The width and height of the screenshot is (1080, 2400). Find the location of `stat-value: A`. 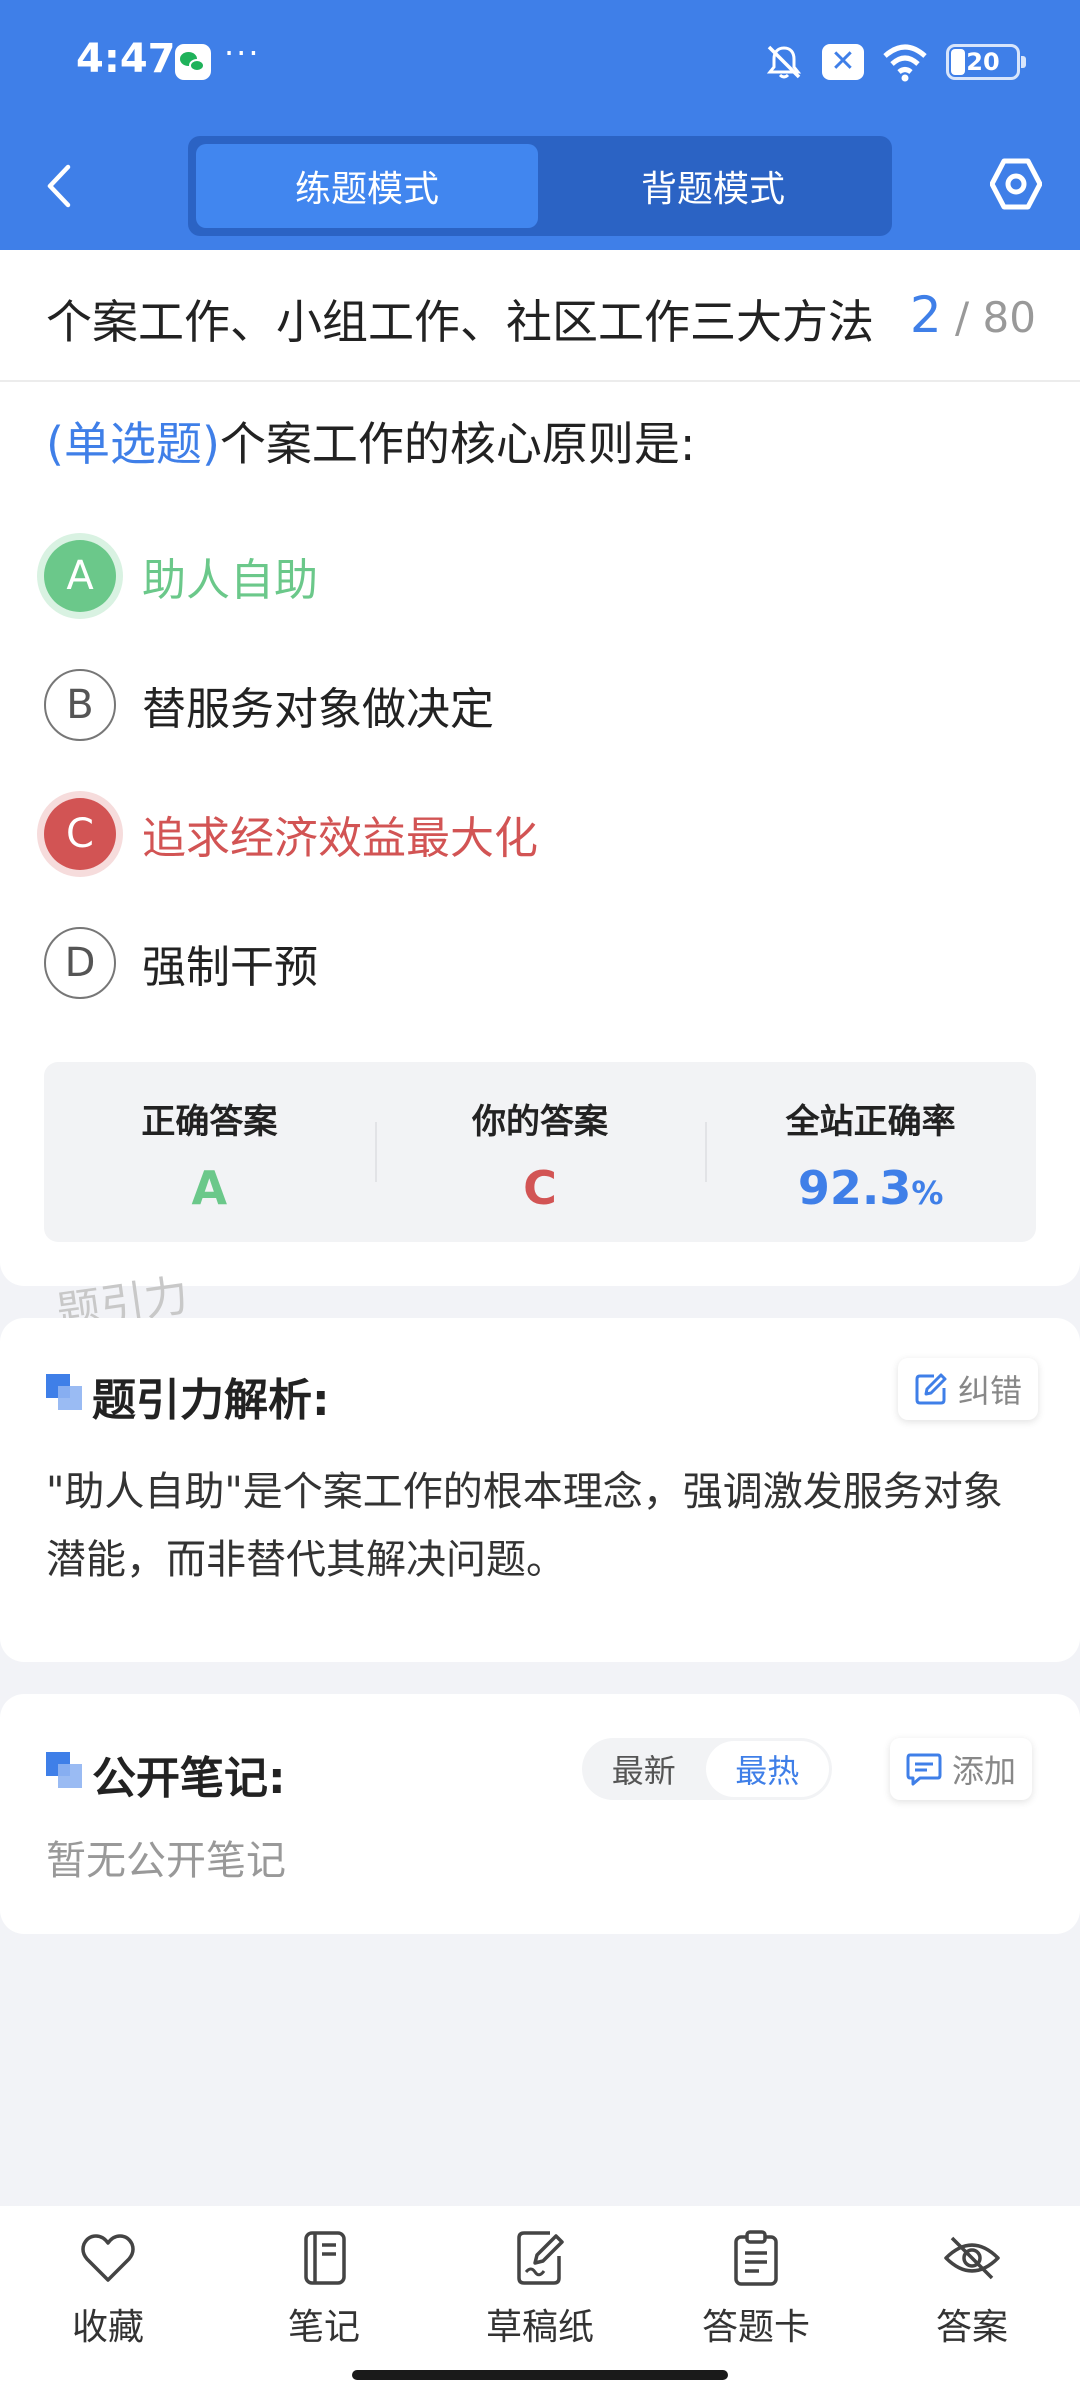

stat-value: A is located at coordinates (209, 1188).